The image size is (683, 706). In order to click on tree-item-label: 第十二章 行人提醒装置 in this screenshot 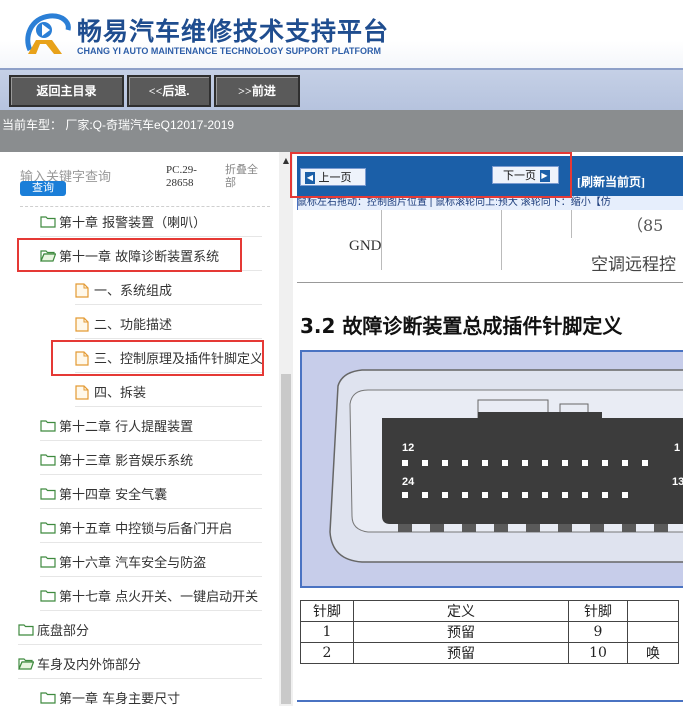, I will do `click(126, 427)`.